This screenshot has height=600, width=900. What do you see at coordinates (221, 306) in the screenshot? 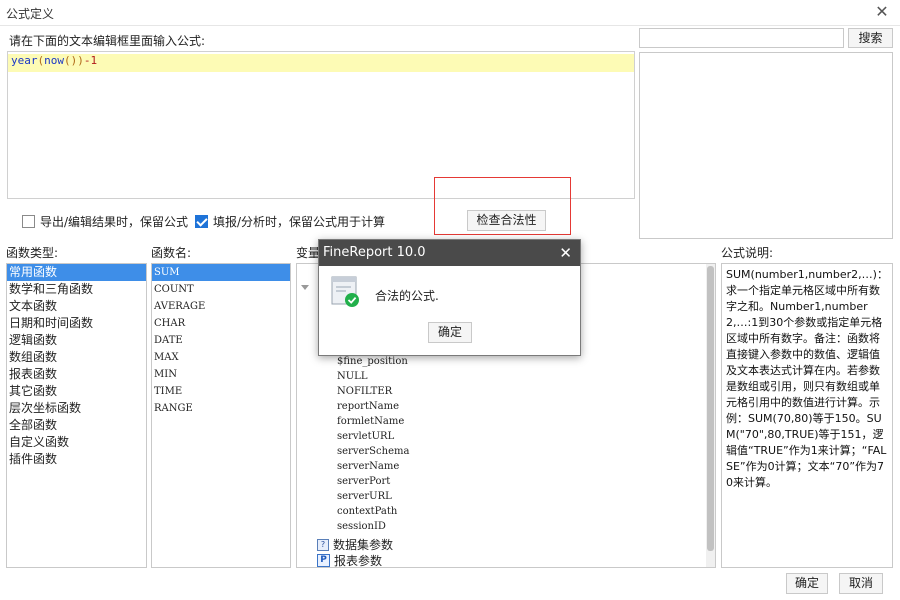
I see `list-item: AVERAGE` at bounding box center [221, 306].